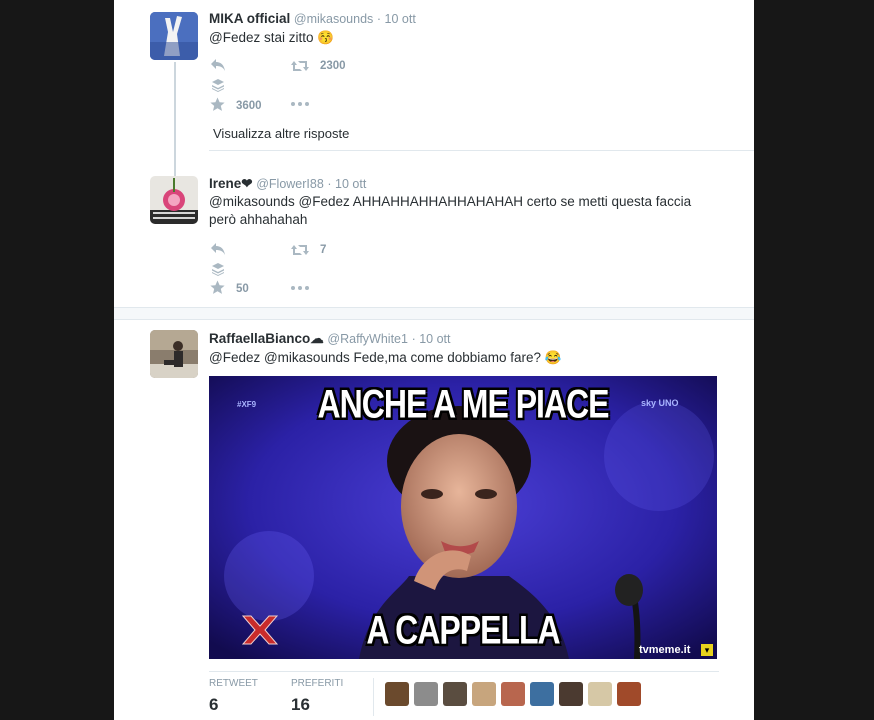 The width and height of the screenshot is (874, 720). I want to click on retweet-stat-label: RETWEET, so click(233, 683).